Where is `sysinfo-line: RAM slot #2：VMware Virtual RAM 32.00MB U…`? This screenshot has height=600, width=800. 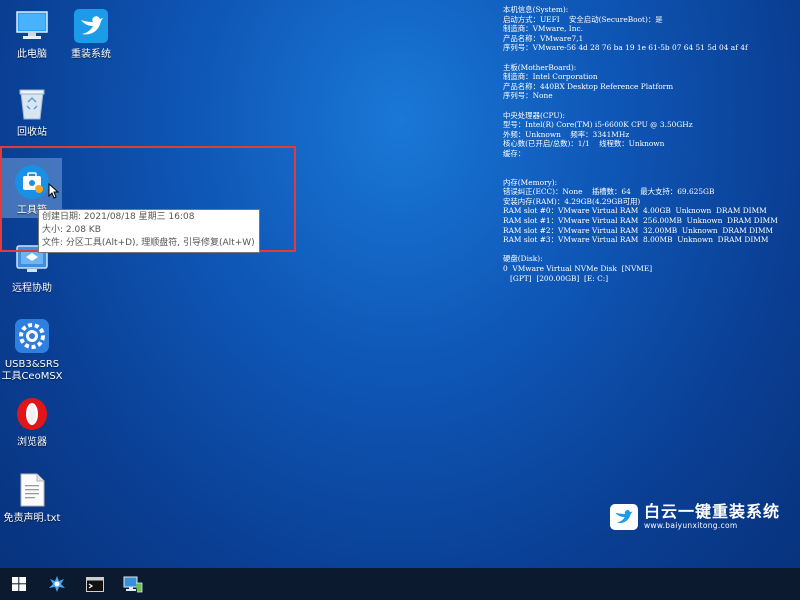 sysinfo-line: RAM slot #2：VMware Virtual RAM 32.00MB U… is located at coordinates (638, 230).